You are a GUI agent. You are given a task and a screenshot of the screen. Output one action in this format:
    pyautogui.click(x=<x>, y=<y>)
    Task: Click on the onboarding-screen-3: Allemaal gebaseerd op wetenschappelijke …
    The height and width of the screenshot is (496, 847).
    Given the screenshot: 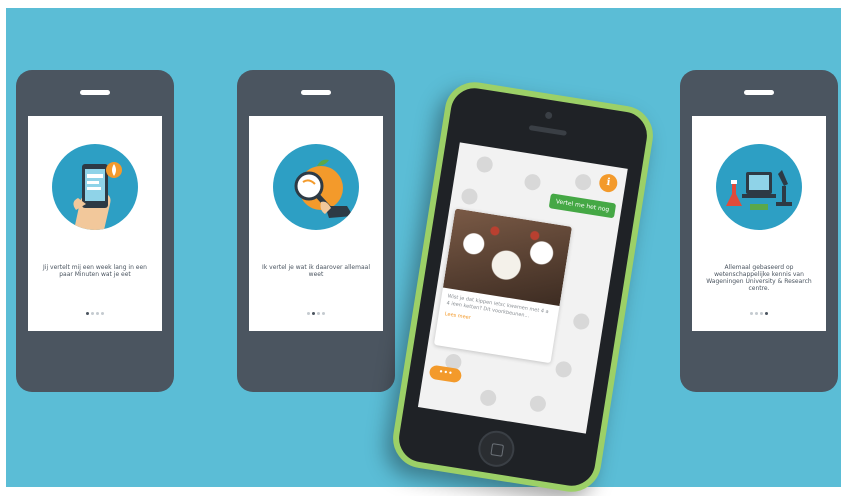 What is the action you would take?
    pyautogui.click(x=759, y=223)
    